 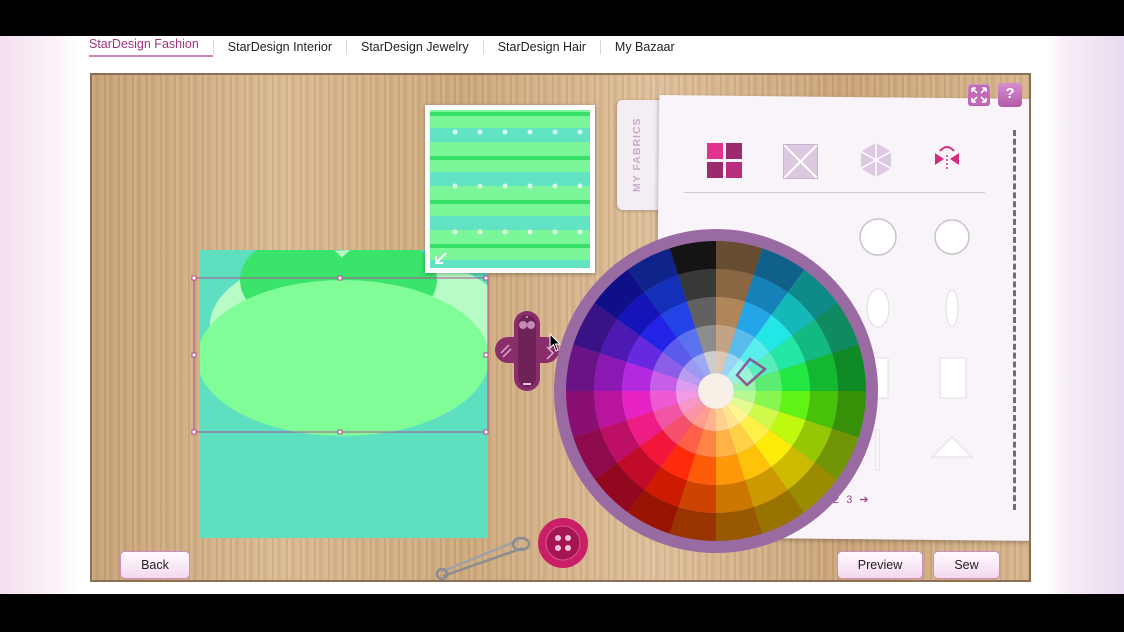 I want to click on color-wheel-center, so click(x=716, y=391).